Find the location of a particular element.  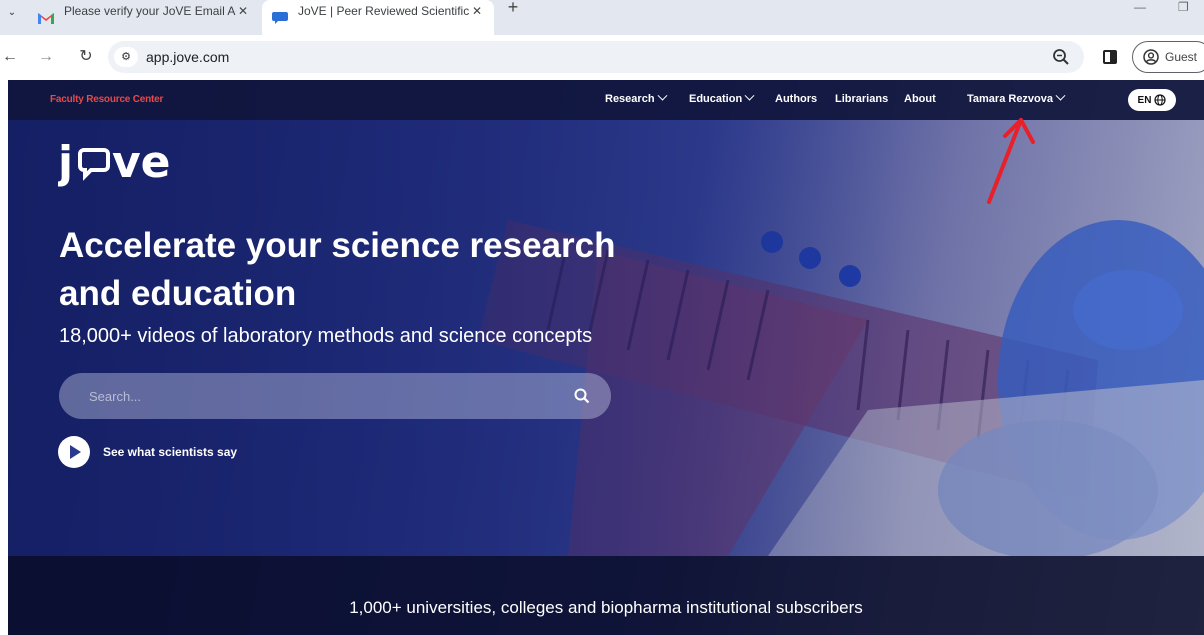

forward-arrow-icon: → is located at coordinates (46, 57).